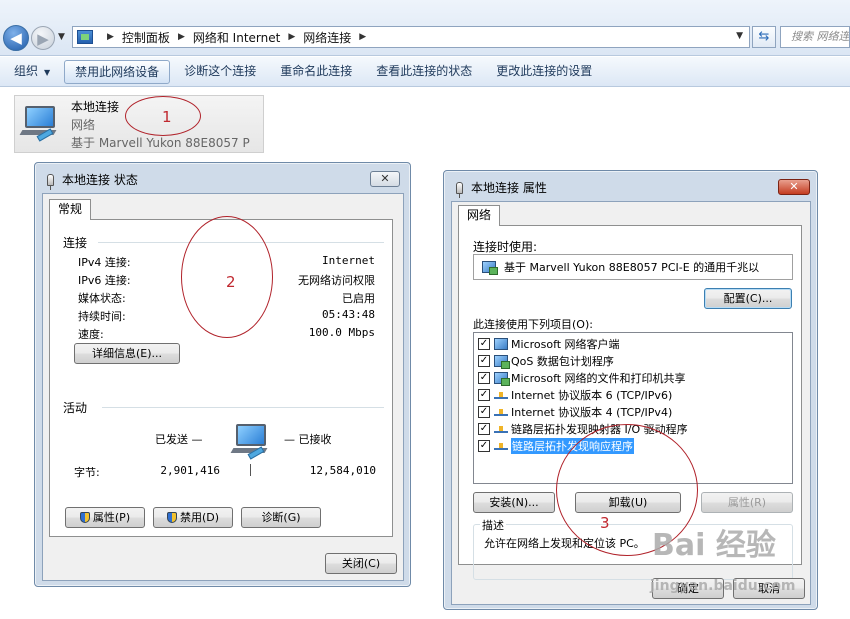 This screenshot has height=619, width=850. Describe the element at coordinates (160, 143) in the screenshot. I see `connection-adapter: 基于 Marvell Yukon 88E8057 P` at that location.